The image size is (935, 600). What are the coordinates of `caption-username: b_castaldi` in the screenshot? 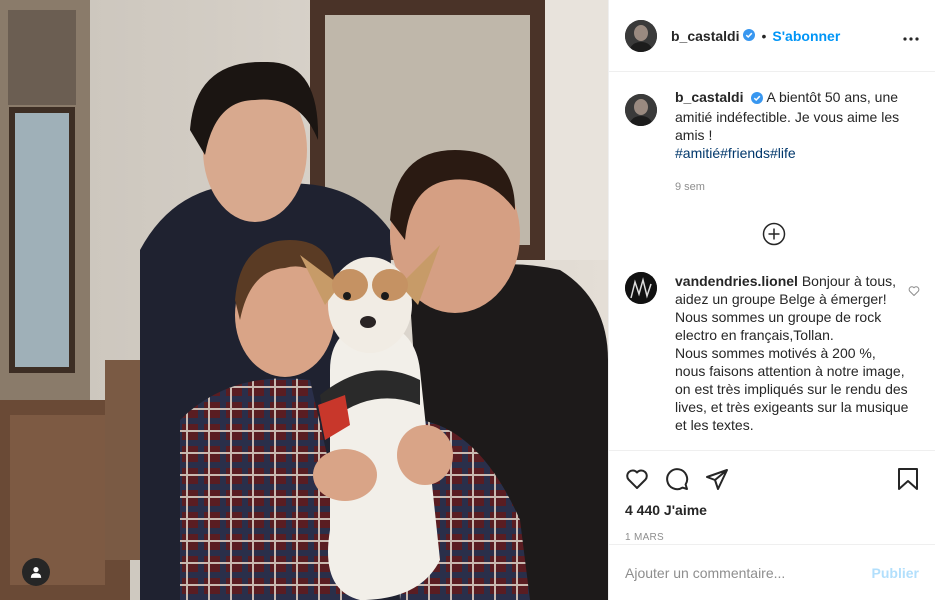 It's located at (709, 97).